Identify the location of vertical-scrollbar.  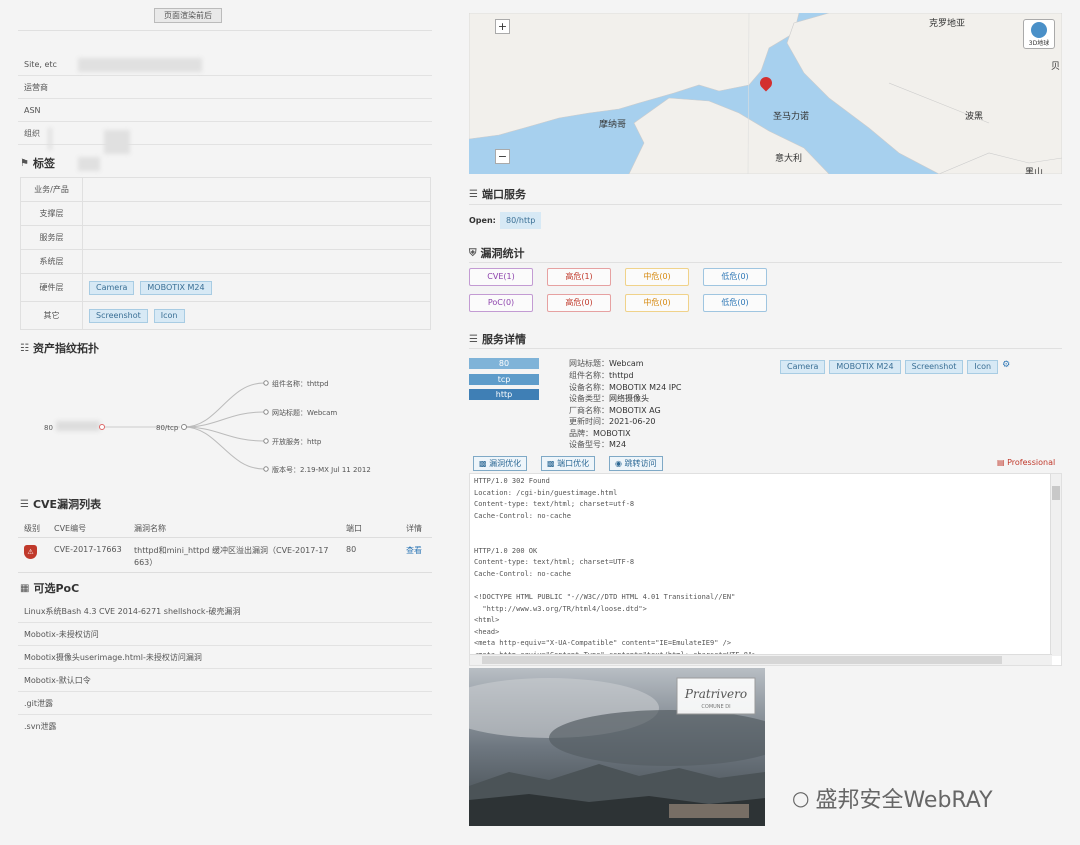
(1055, 565).